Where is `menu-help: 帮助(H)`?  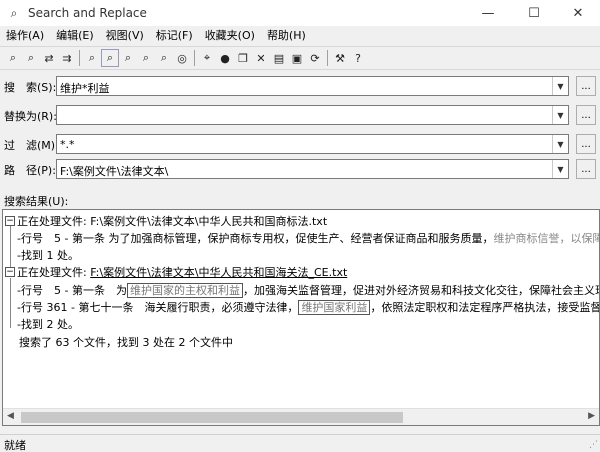
menu-help: 帮助(H) is located at coordinates (286, 36).